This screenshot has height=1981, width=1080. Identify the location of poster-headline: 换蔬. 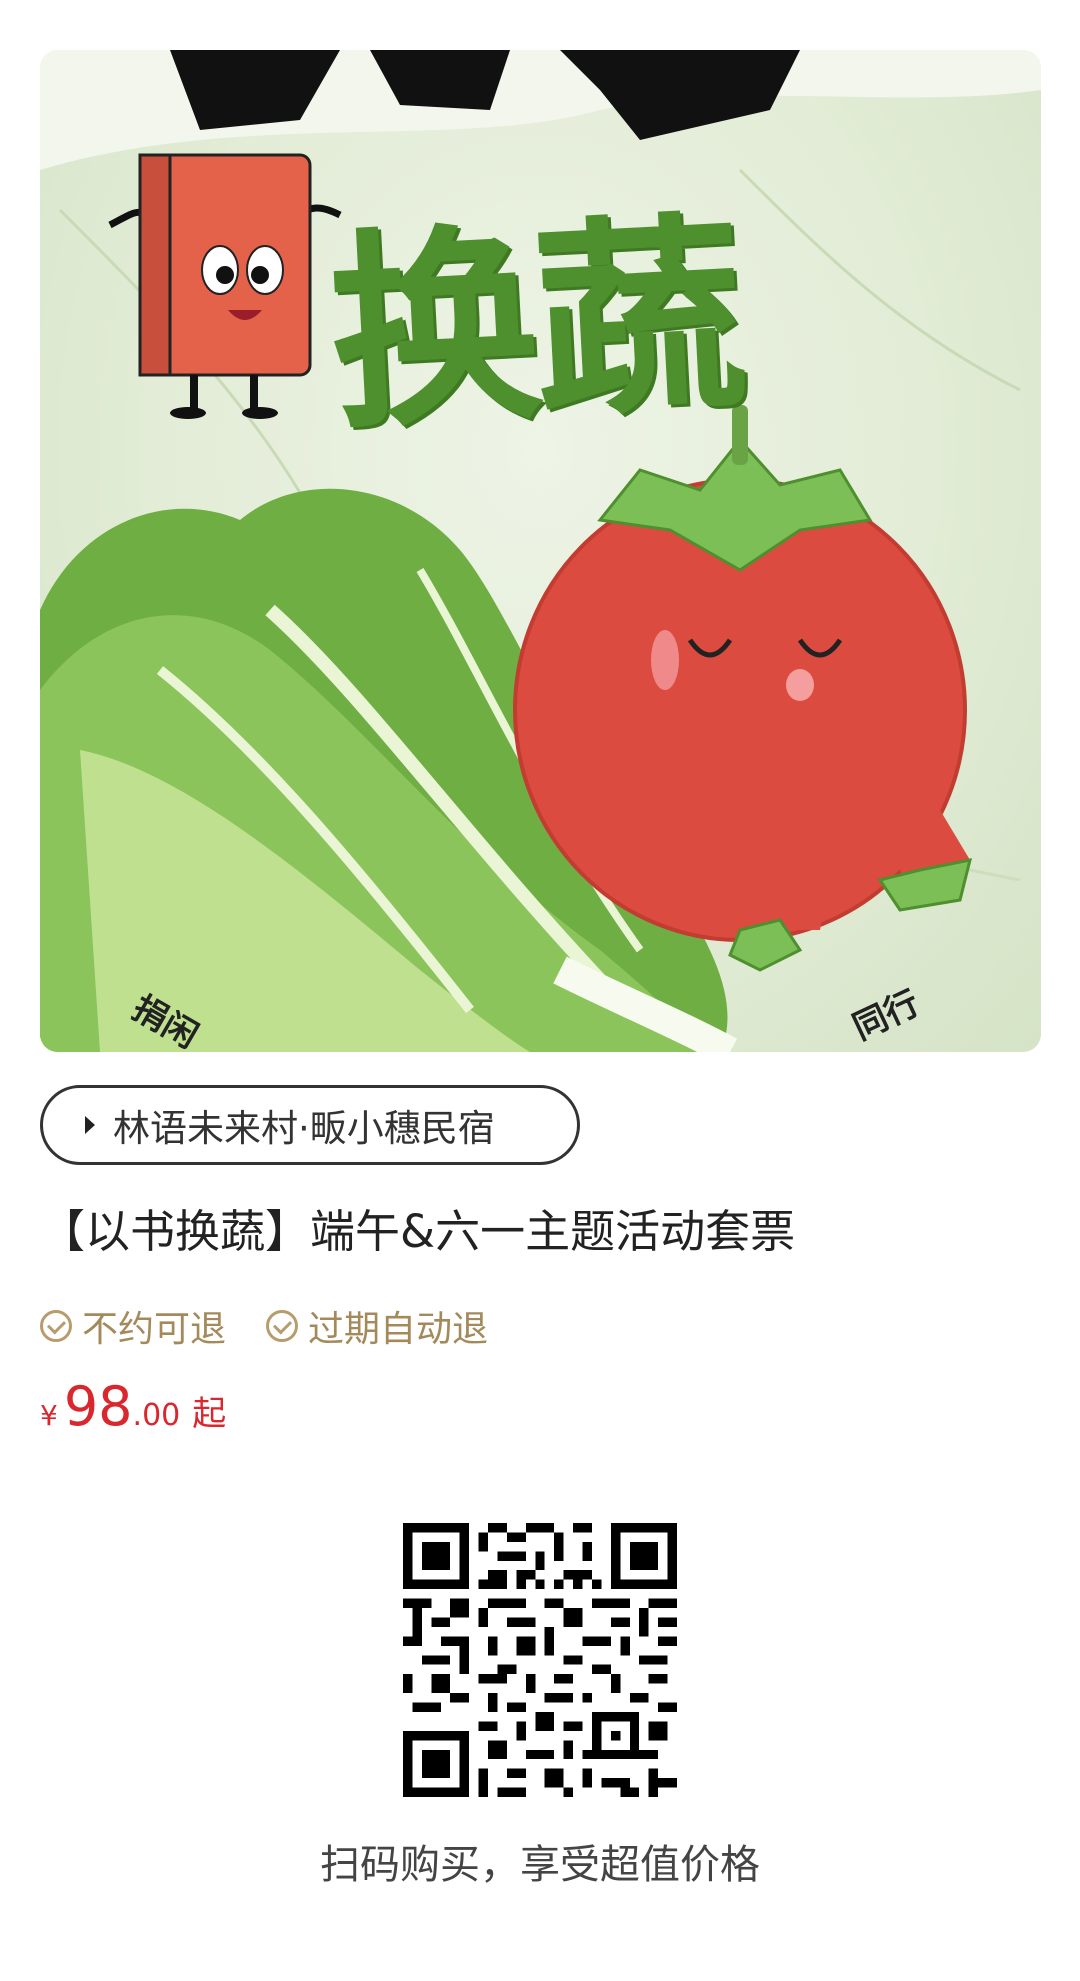
(534, 324).